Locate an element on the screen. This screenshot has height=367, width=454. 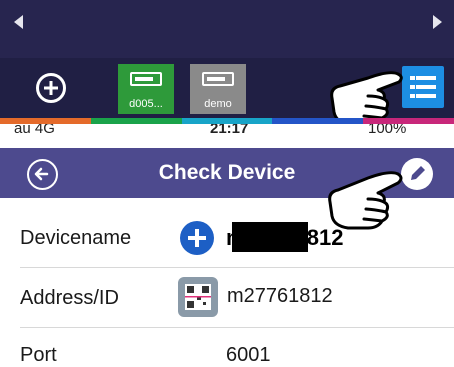
device-tile-label: demo is located at coordinates (218, 104).